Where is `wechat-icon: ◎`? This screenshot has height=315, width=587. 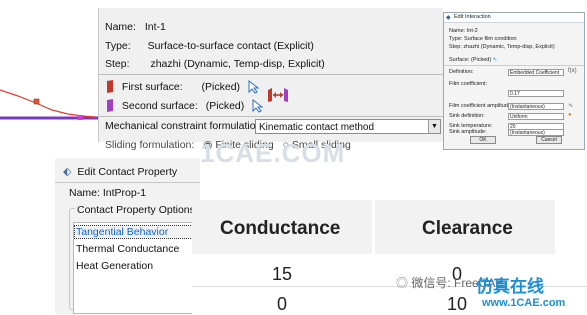
wechat-icon: ◎ is located at coordinates (402, 283).